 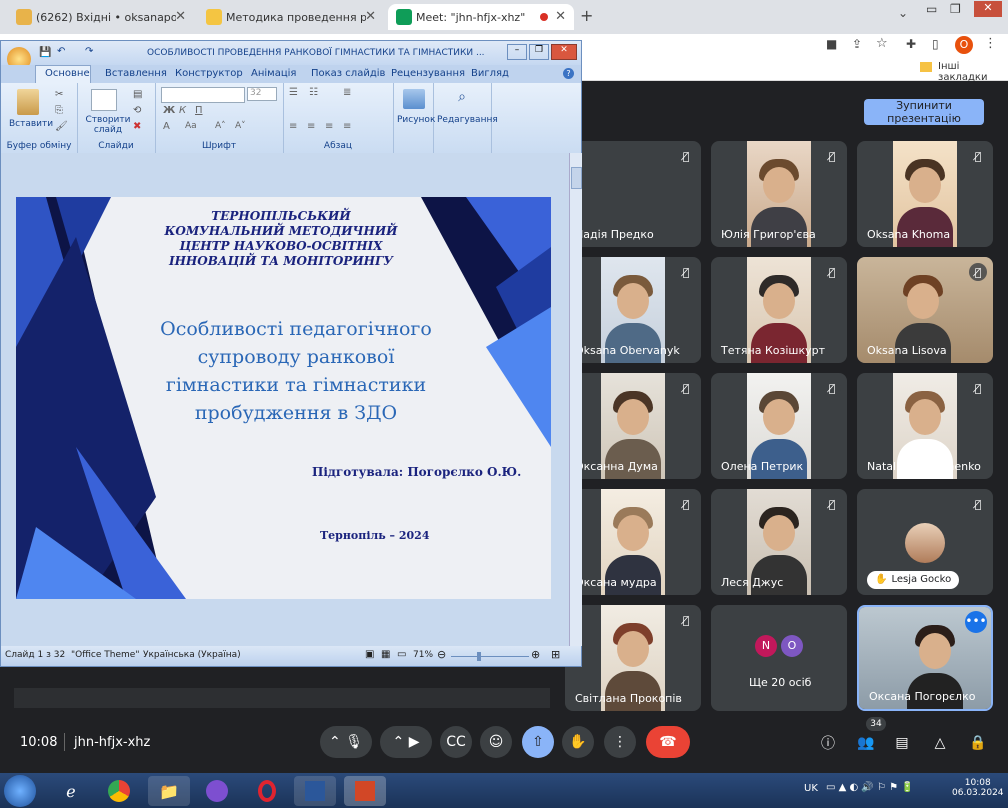 What do you see at coordinates (209, 73) in the screenshot?
I see `tab-design: Конструктор` at bounding box center [209, 73].